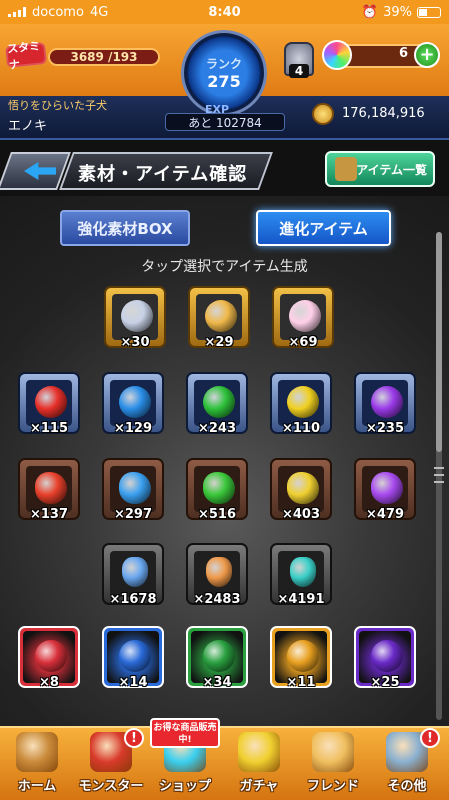 Image resolution: width=449 pixels, height=800 pixels. What do you see at coordinates (403, 53) in the screenshot?
I see `orb-count: 6` at bounding box center [403, 53].